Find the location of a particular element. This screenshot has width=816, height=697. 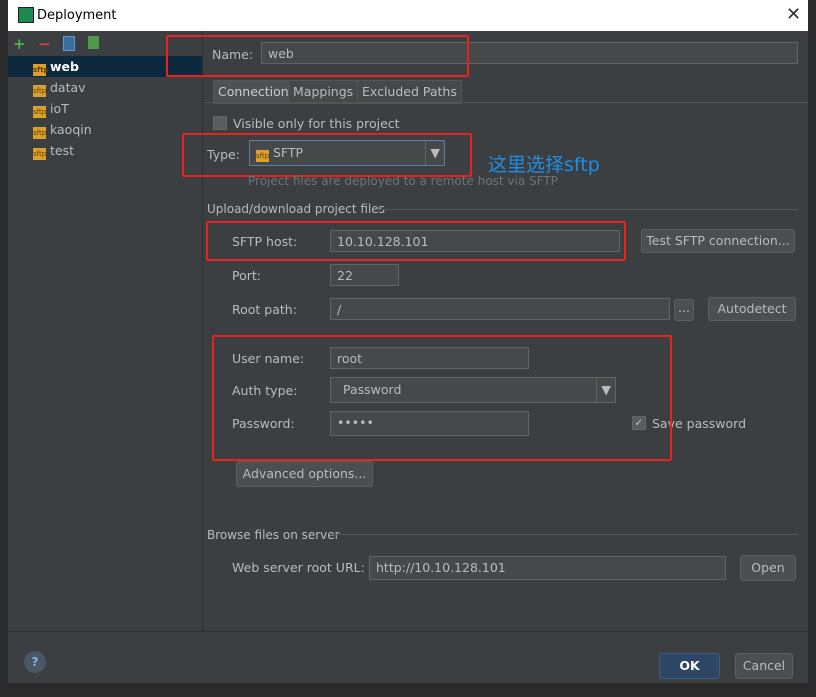

tab-connection: Connection is located at coordinates (253, 92).